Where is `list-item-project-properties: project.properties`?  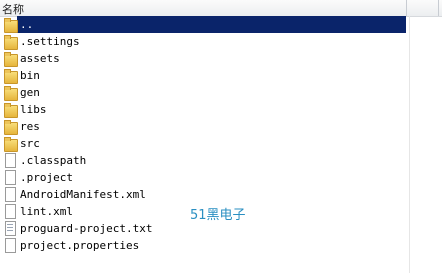
list-item-project-properties: project.properties is located at coordinates (205, 245).